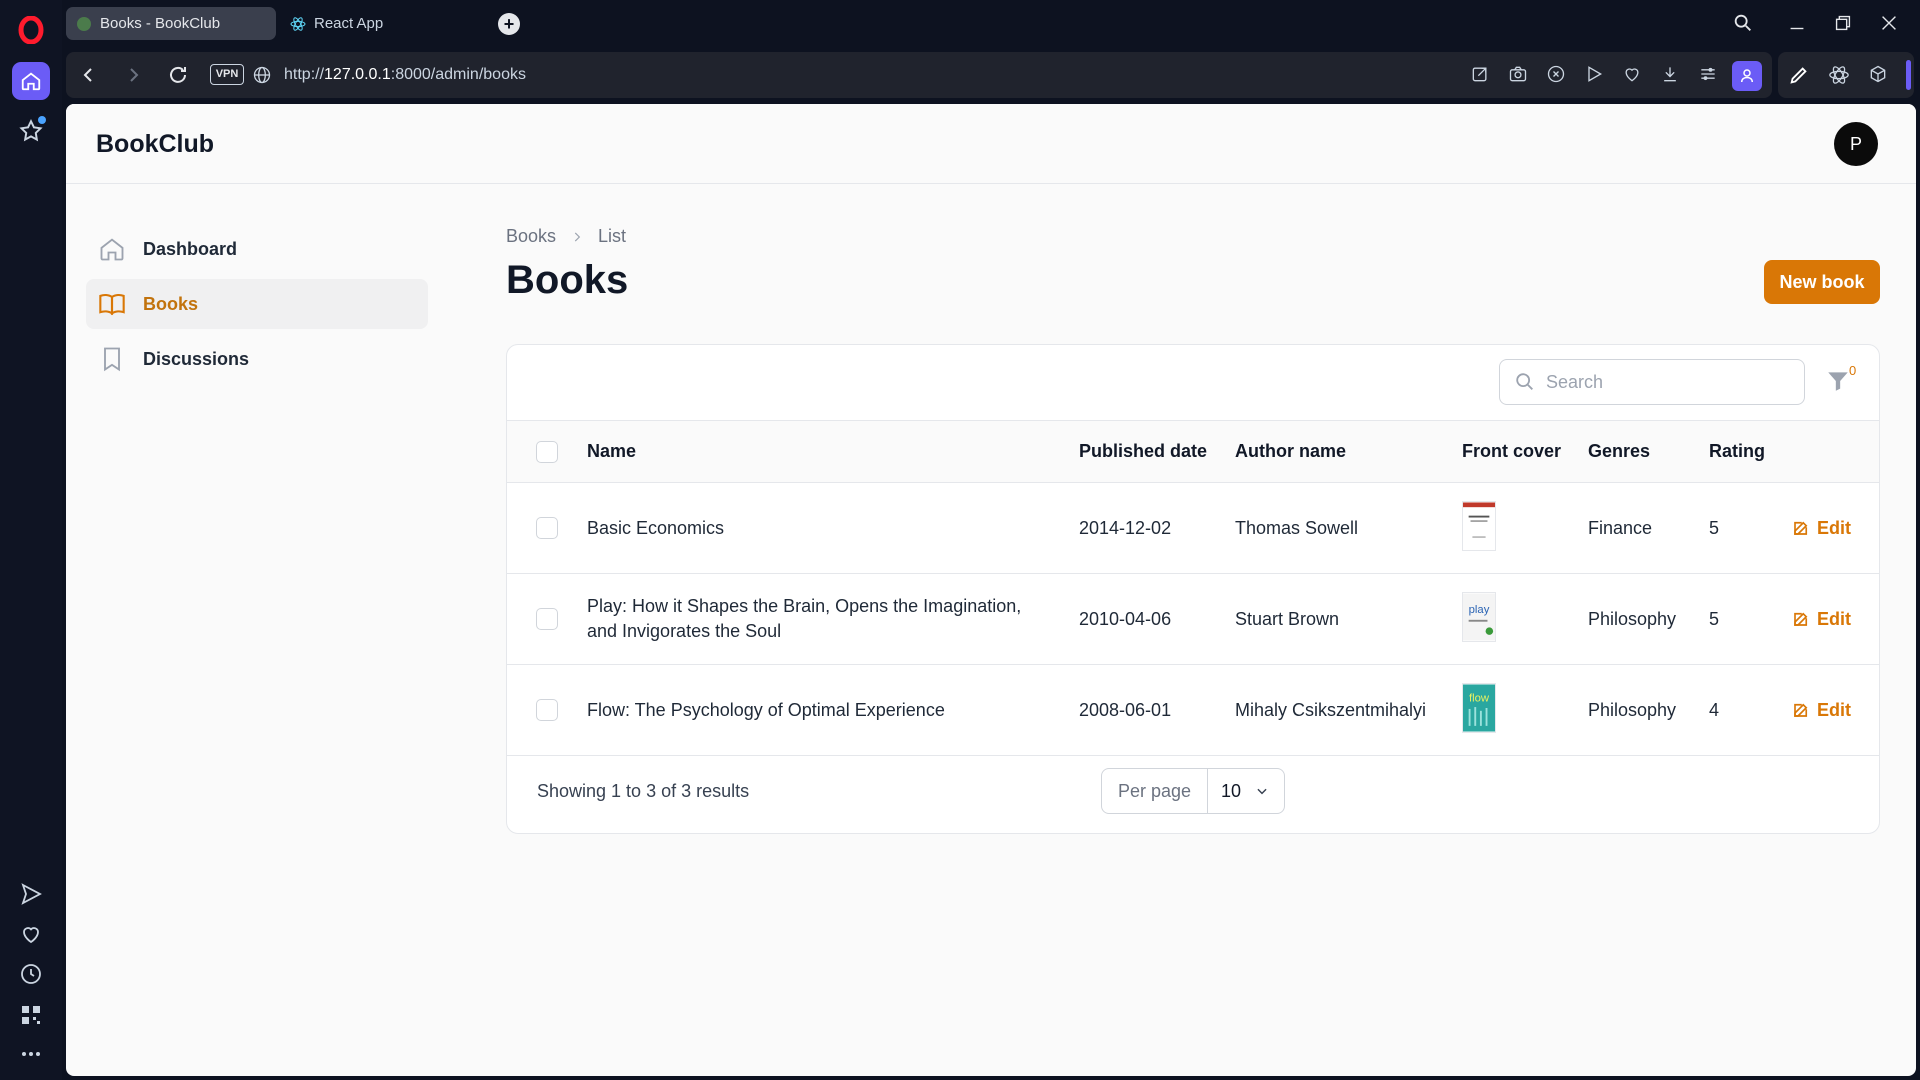 This screenshot has height=1080, width=1920. I want to click on bookclub-favicon-icon, so click(84, 23).